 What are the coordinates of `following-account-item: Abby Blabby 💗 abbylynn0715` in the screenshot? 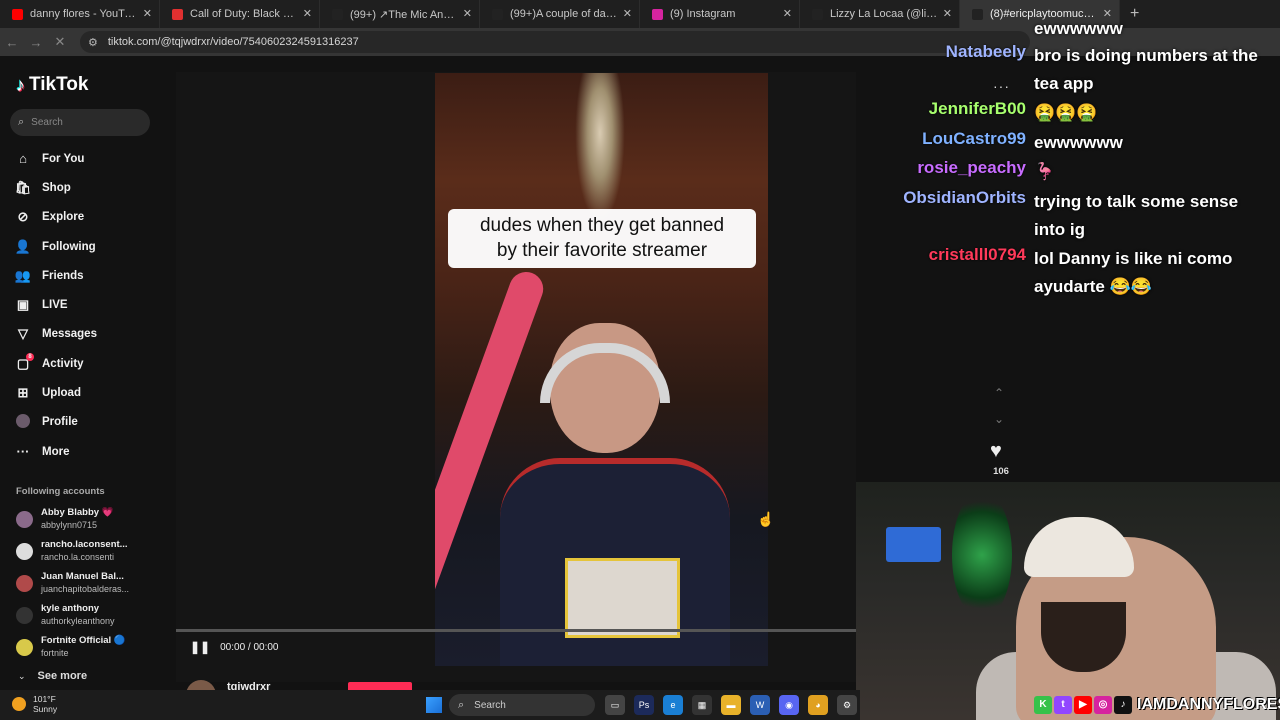 It's located at (93, 519).